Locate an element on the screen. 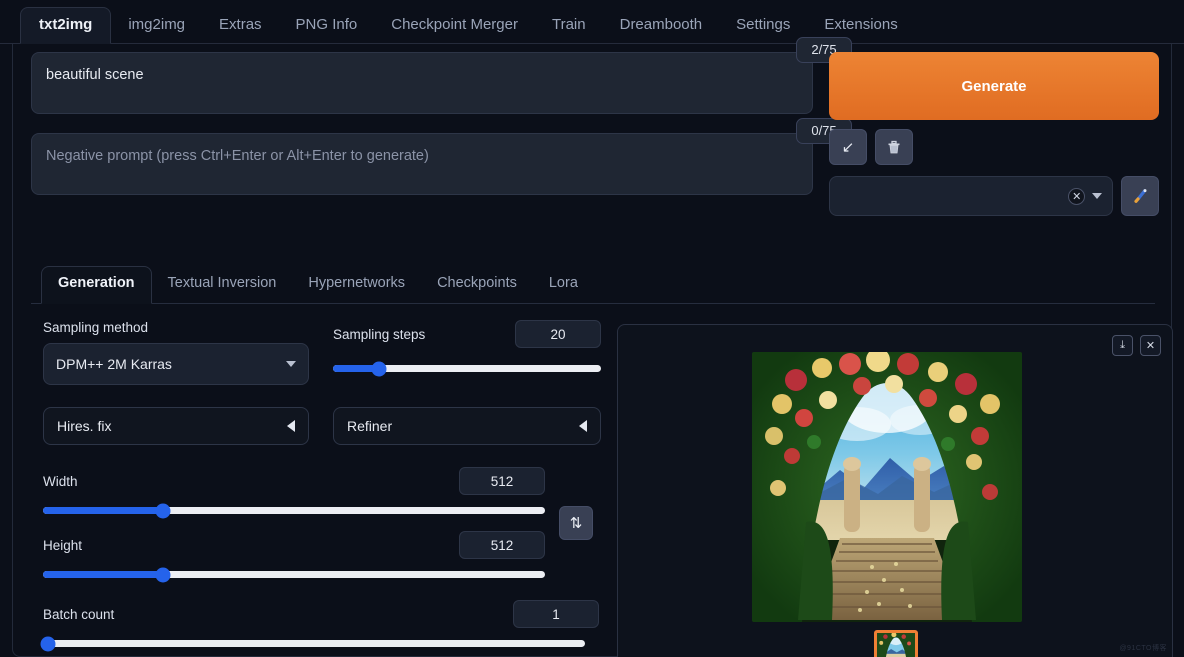  gallery-thumbnail-render is located at coordinates (896, 645).